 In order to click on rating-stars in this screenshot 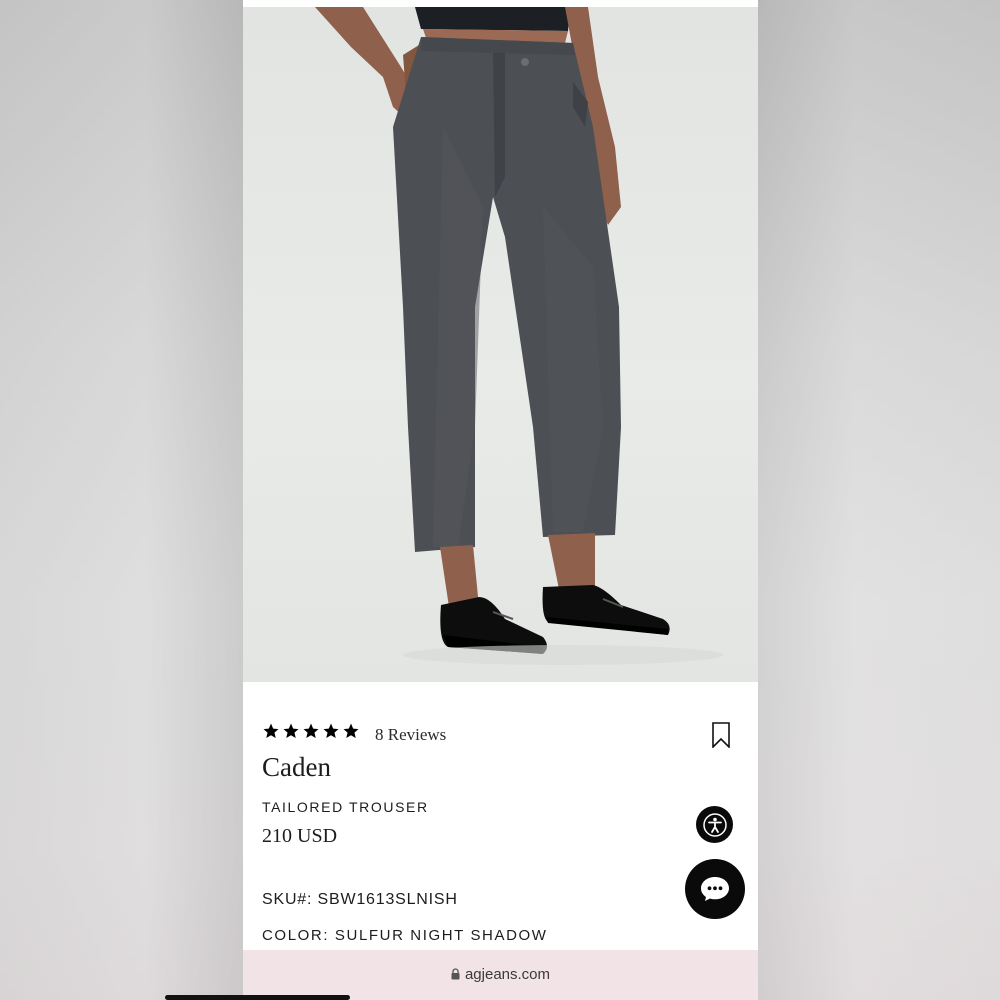, I will do `click(311, 731)`.